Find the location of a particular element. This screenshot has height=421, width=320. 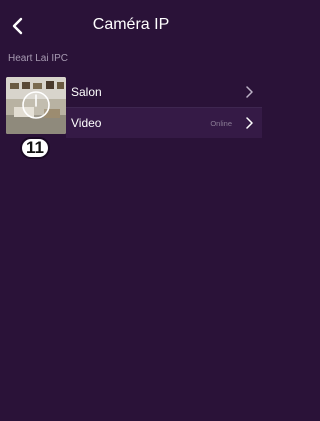

camera-thumbnail is located at coordinates (36, 105).